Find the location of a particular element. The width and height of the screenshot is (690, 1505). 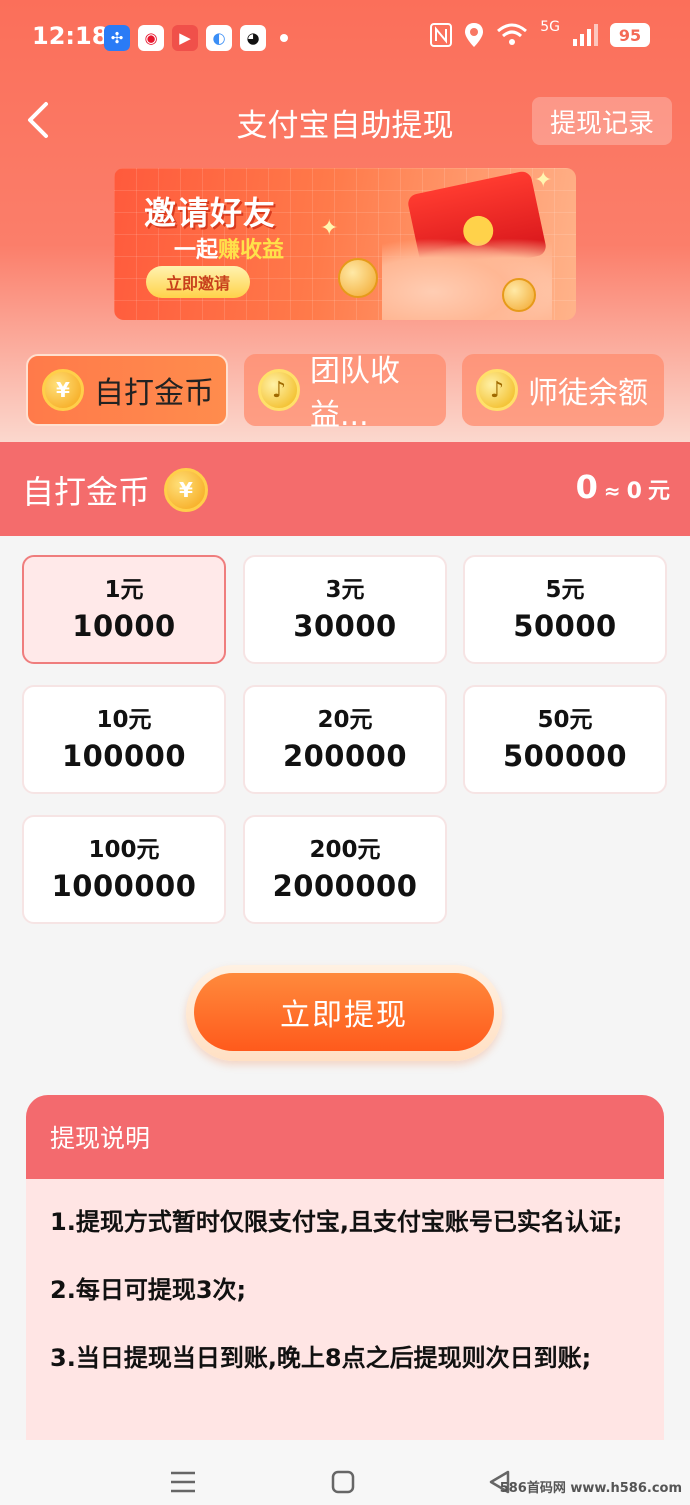

home-icon is located at coordinates (343, 1482).